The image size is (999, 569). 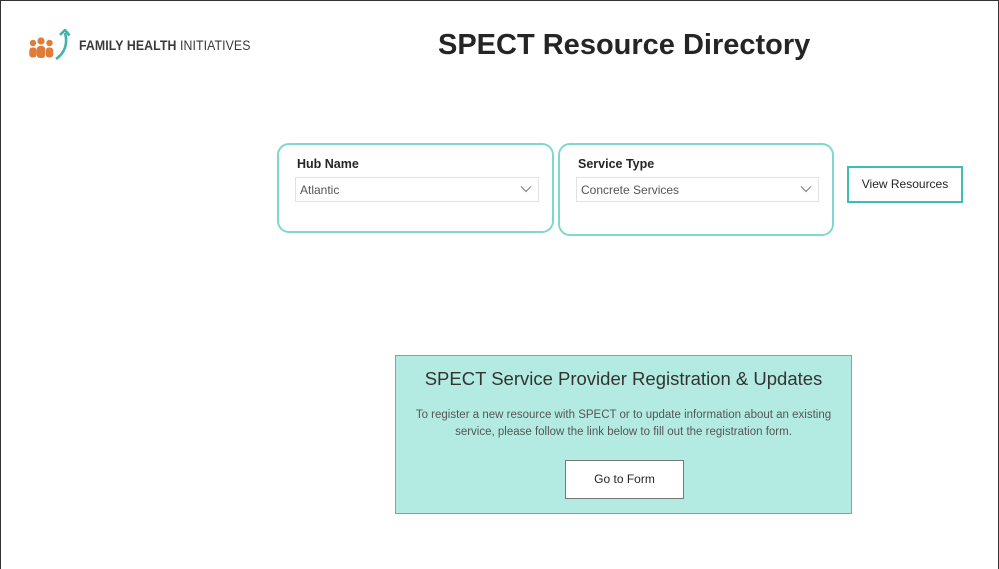 What do you see at coordinates (328, 164) in the screenshot?
I see `hub-name-label: Hub Name` at bounding box center [328, 164].